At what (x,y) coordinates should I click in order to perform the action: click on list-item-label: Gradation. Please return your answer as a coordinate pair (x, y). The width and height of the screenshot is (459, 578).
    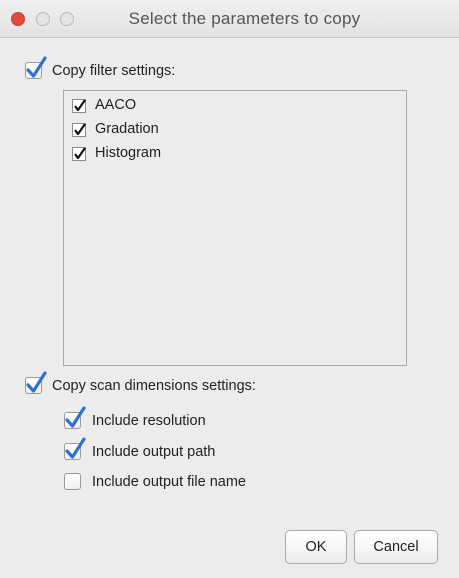
    Looking at the image, I should click on (127, 129).